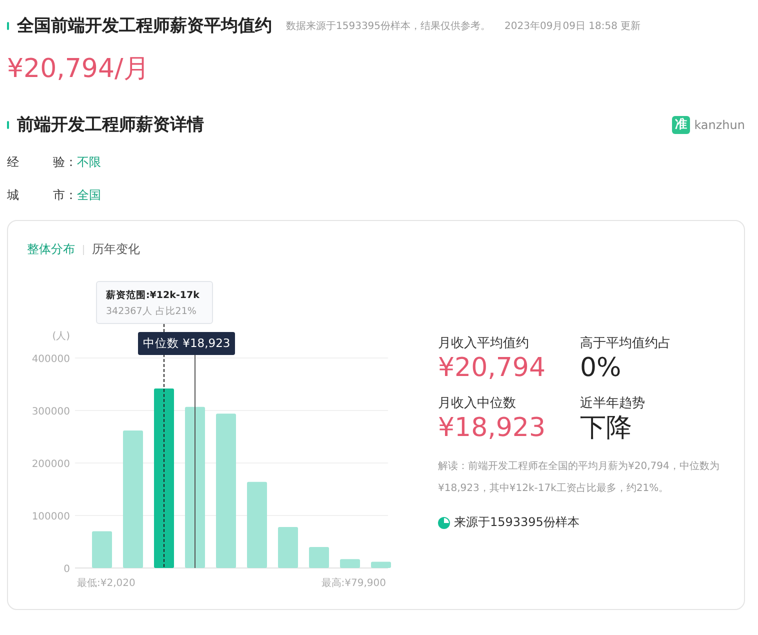 This screenshot has width=758, height=635. What do you see at coordinates (51, 359) in the screenshot?
I see `axis-tick: 400000` at bounding box center [51, 359].